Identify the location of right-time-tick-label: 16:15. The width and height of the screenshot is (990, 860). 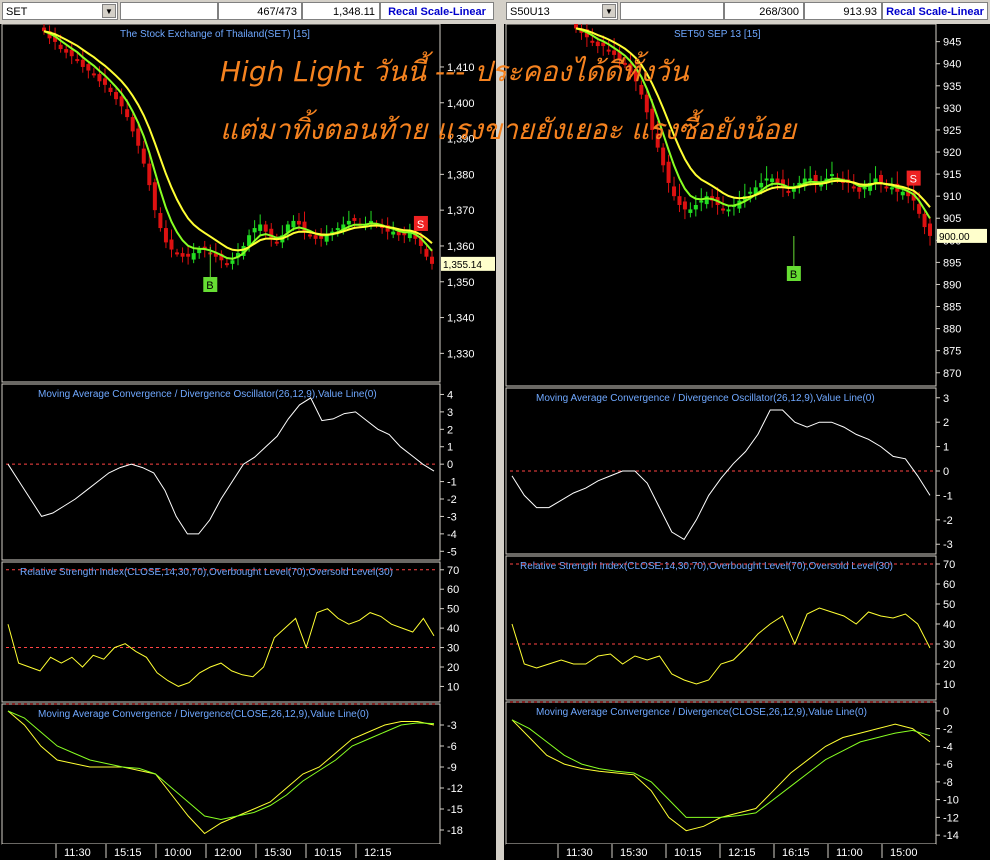
(796, 853).